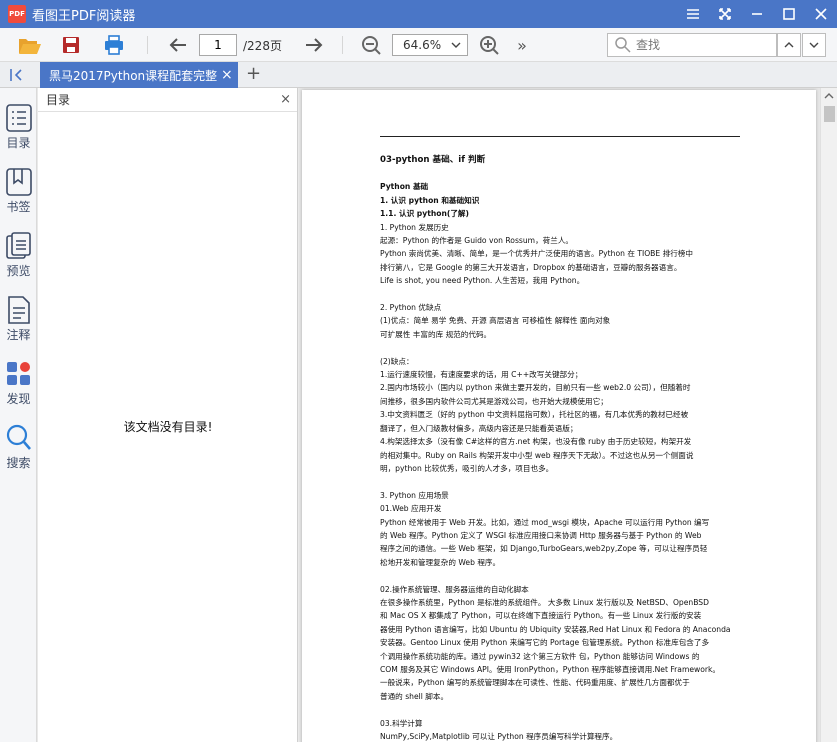 The width and height of the screenshot is (837, 742). I want to click on more-tools-button: », so click(522, 45).